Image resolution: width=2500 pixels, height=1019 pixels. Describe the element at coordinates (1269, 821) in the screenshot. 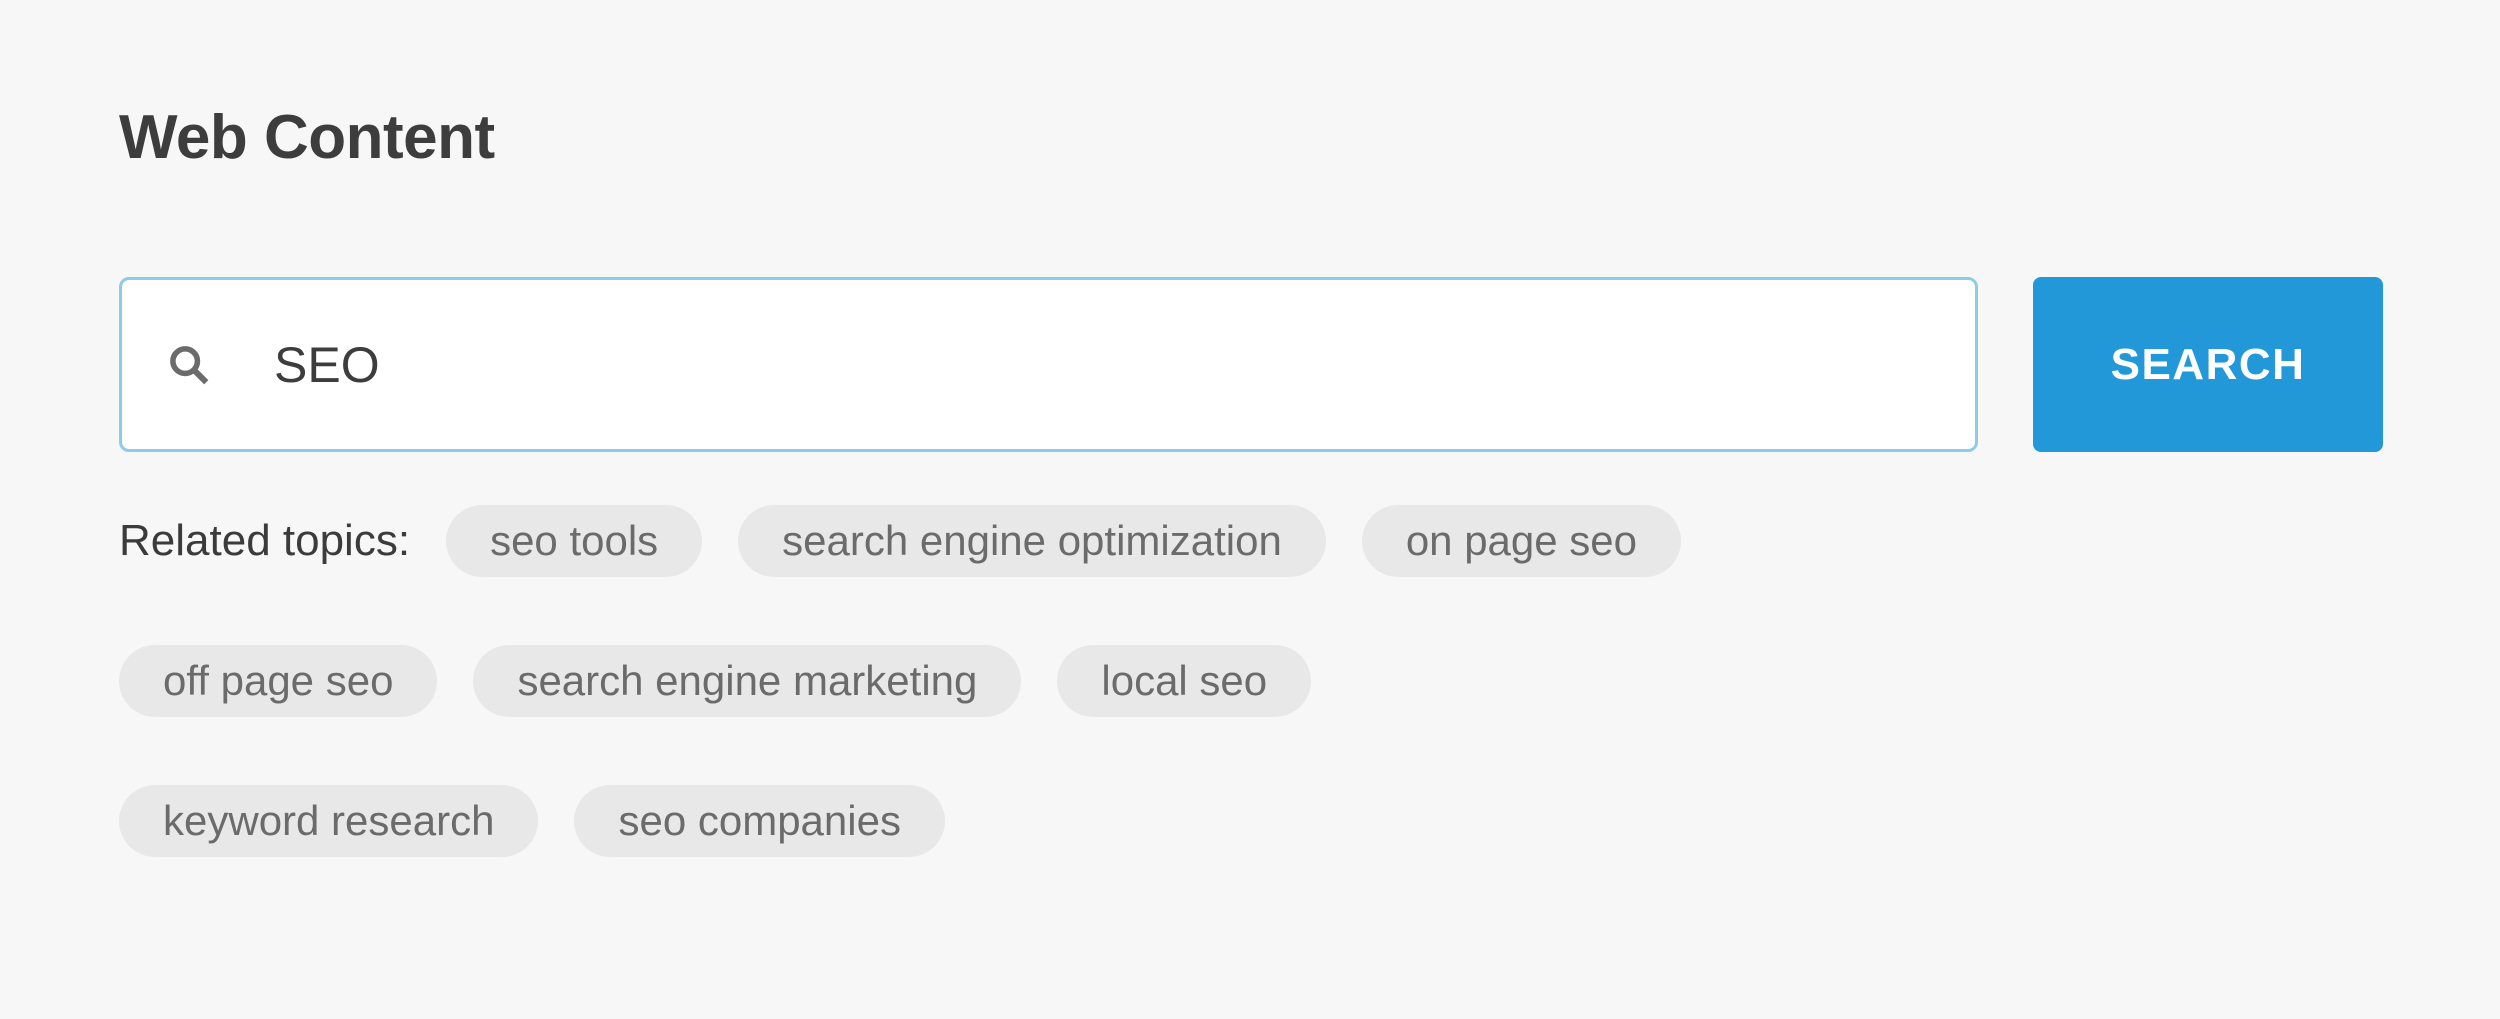

I see `related-topics-row: keyword research seo companies` at that location.